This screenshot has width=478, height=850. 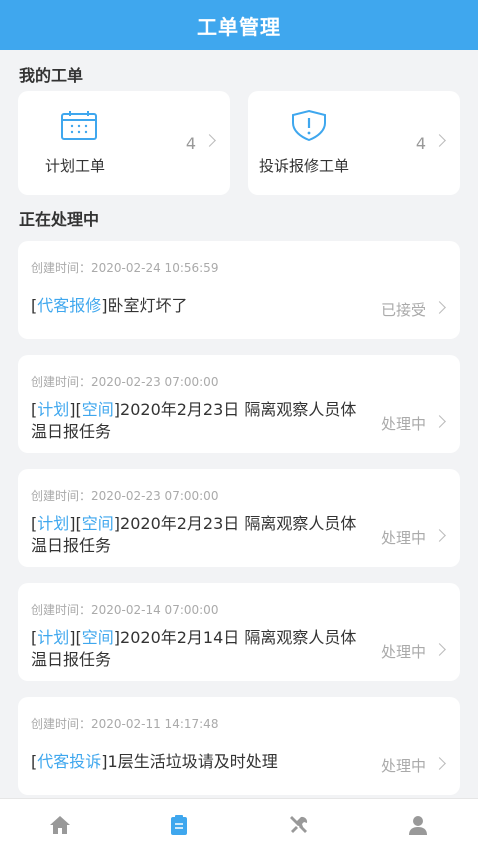 What do you see at coordinates (75, 166) in the screenshot?
I see `plan-order-label: 计划工单` at bounding box center [75, 166].